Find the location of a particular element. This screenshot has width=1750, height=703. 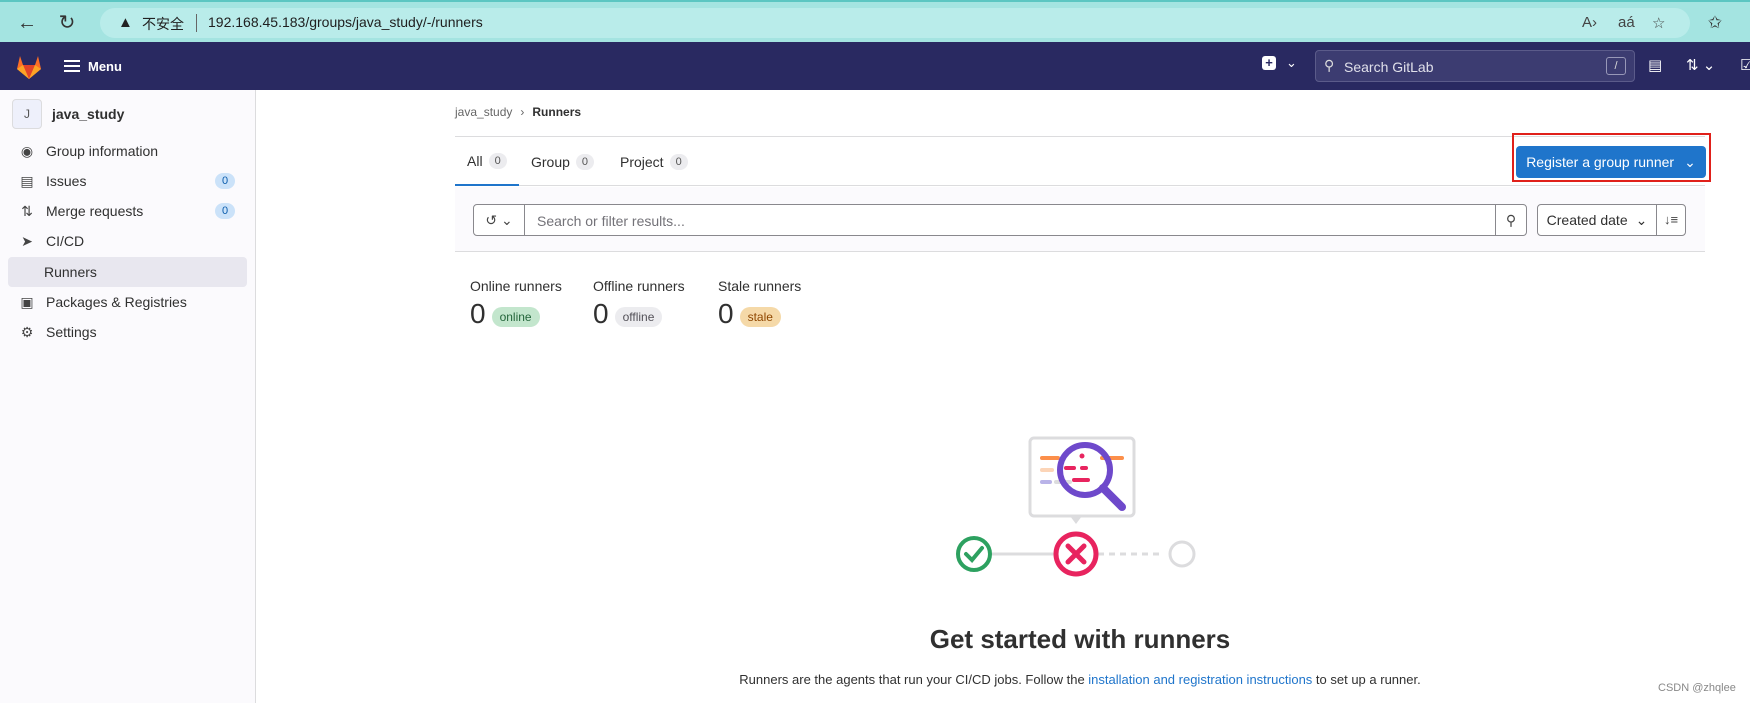

sidebar-item-merge-requests: ⇅ Merge requests 0 is located at coordinates (127, 211).